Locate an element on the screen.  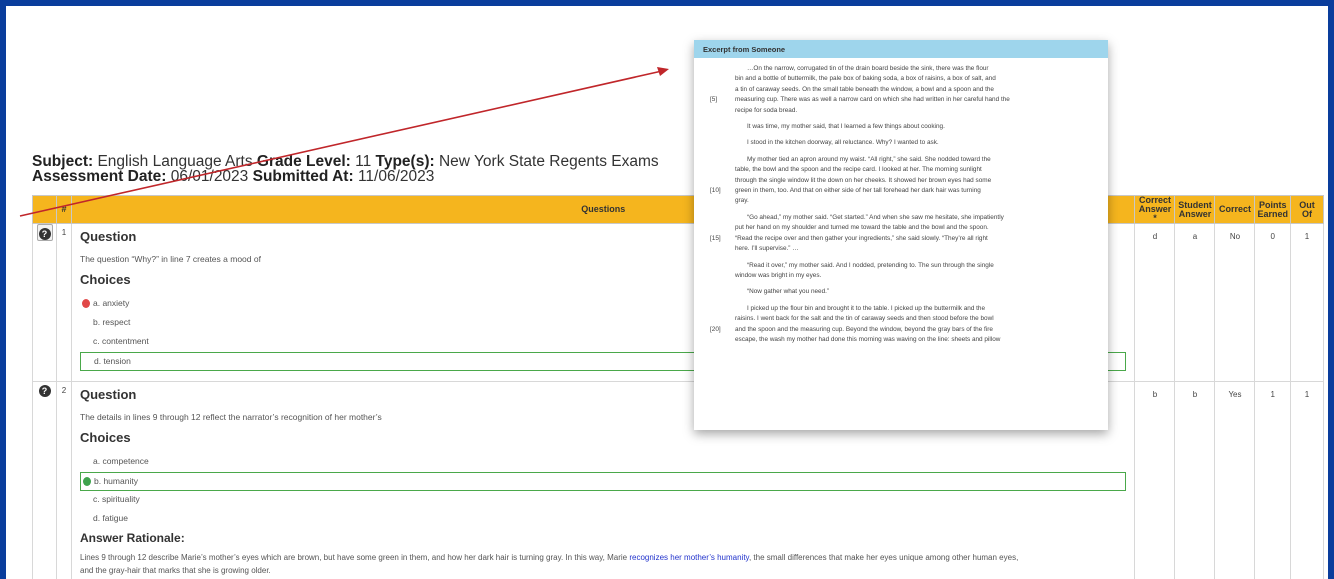
annotation-arrow is located at coordinates (344, 142).